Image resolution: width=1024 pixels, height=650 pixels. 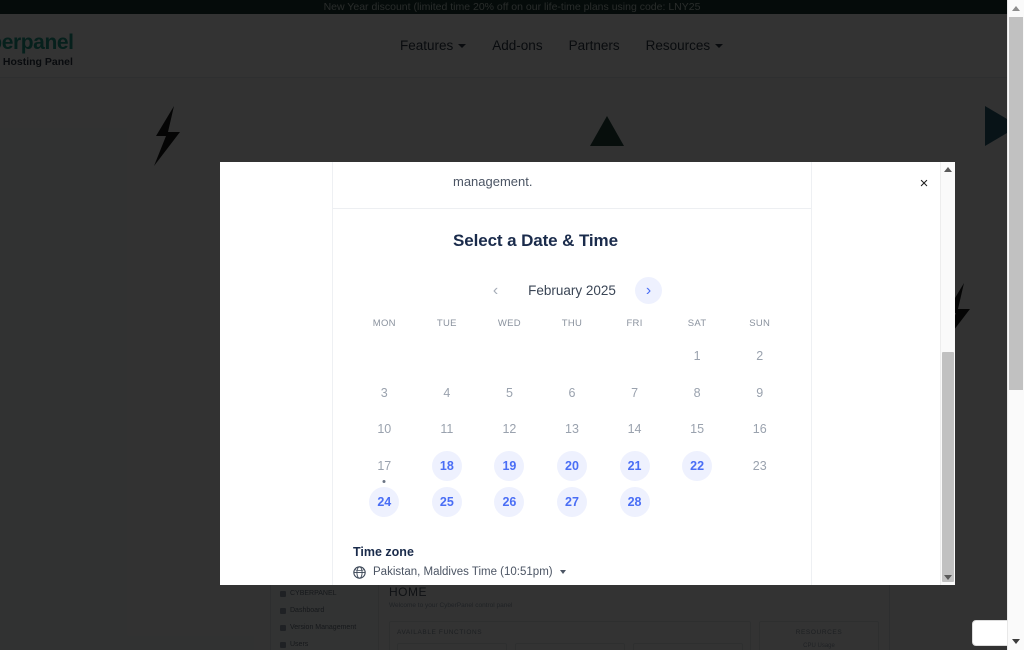 What do you see at coordinates (648, 290) in the screenshot?
I see `next-month-button: ›` at bounding box center [648, 290].